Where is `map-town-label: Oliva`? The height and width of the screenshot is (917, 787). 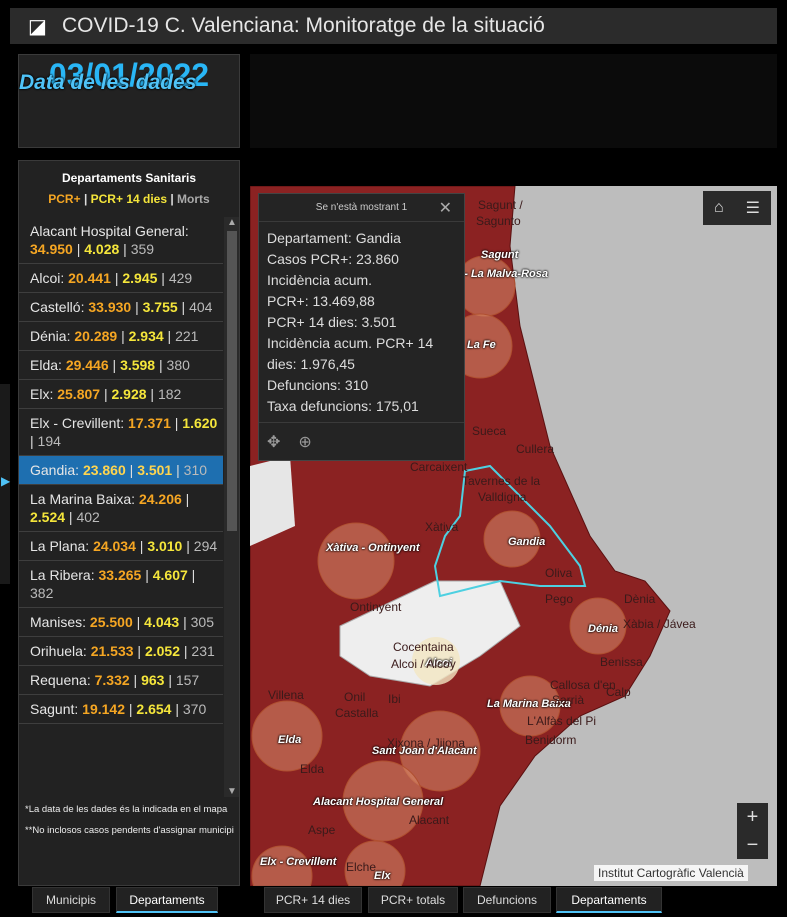
map-town-label: Oliva is located at coordinates (559, 573).